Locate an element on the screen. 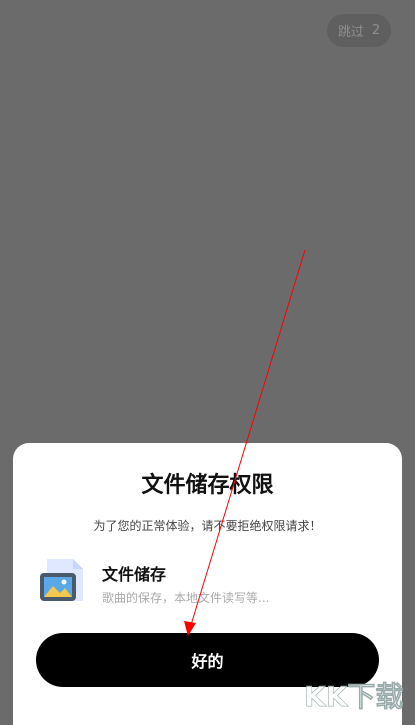 This screenshot has height=725, width=415. svg-text: KK下载 is located at coordinates (353, 696).